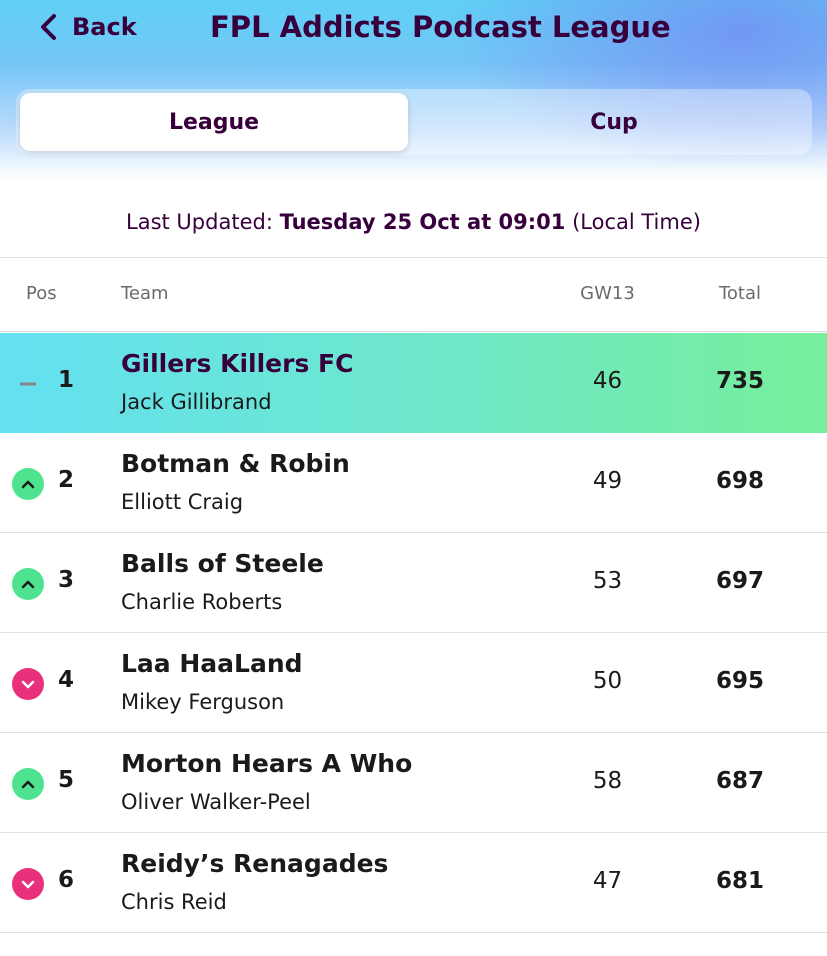 The image size is (827, 956). Describe the element at coordinates (202, 602) in the screenshot. I see `row-manager-name: Charlie Roberts` at that location.